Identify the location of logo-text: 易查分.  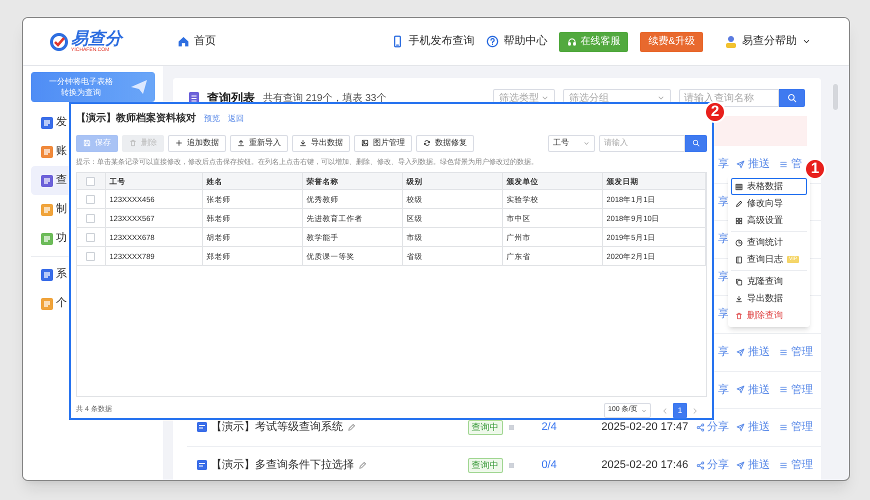
(96, 38).